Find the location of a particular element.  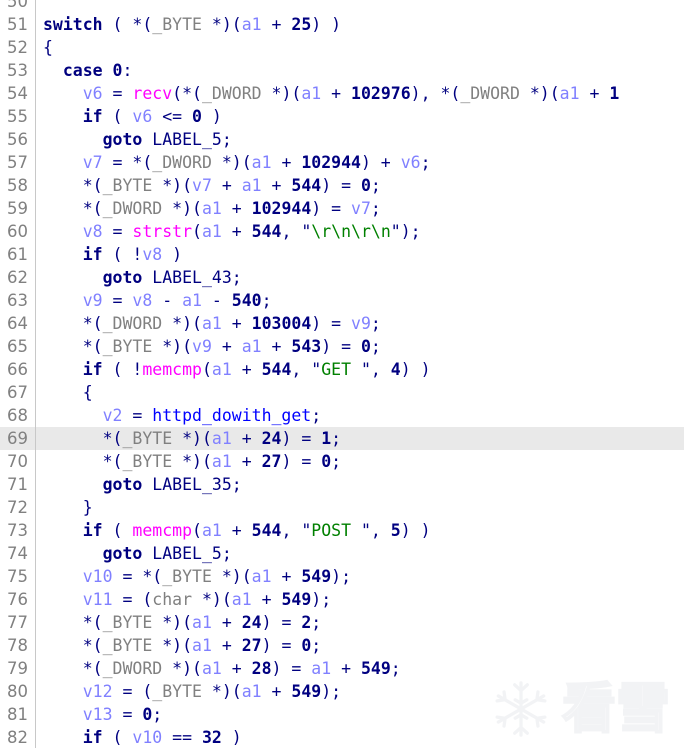

token-pun: + is located at coordinates (226, 645).